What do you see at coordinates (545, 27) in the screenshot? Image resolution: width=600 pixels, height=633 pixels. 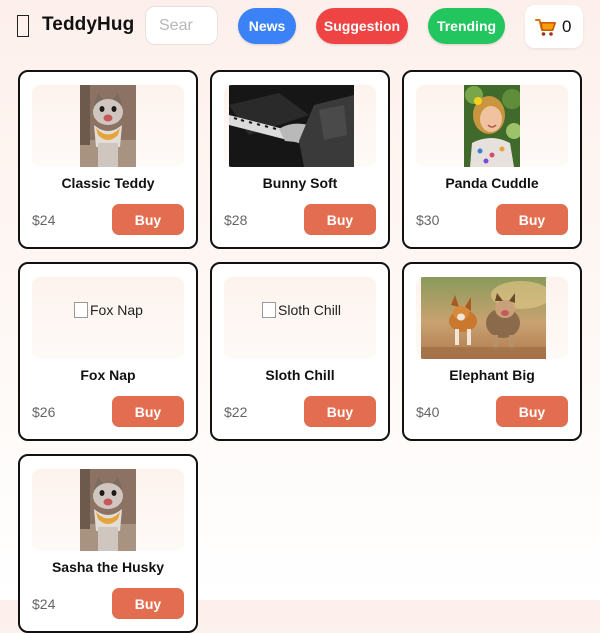 I see `shopping-cart-icon` at bounding box center [545, 27].